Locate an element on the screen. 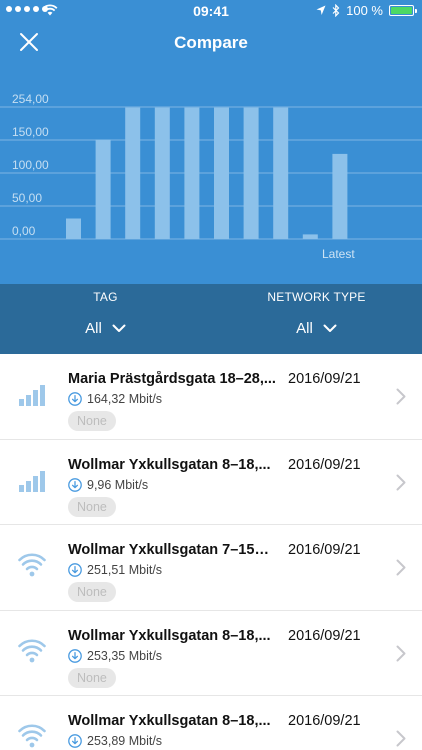 This screenshot has height=750, width=422. location-arrow-icon is located at coordinates (321, 10).